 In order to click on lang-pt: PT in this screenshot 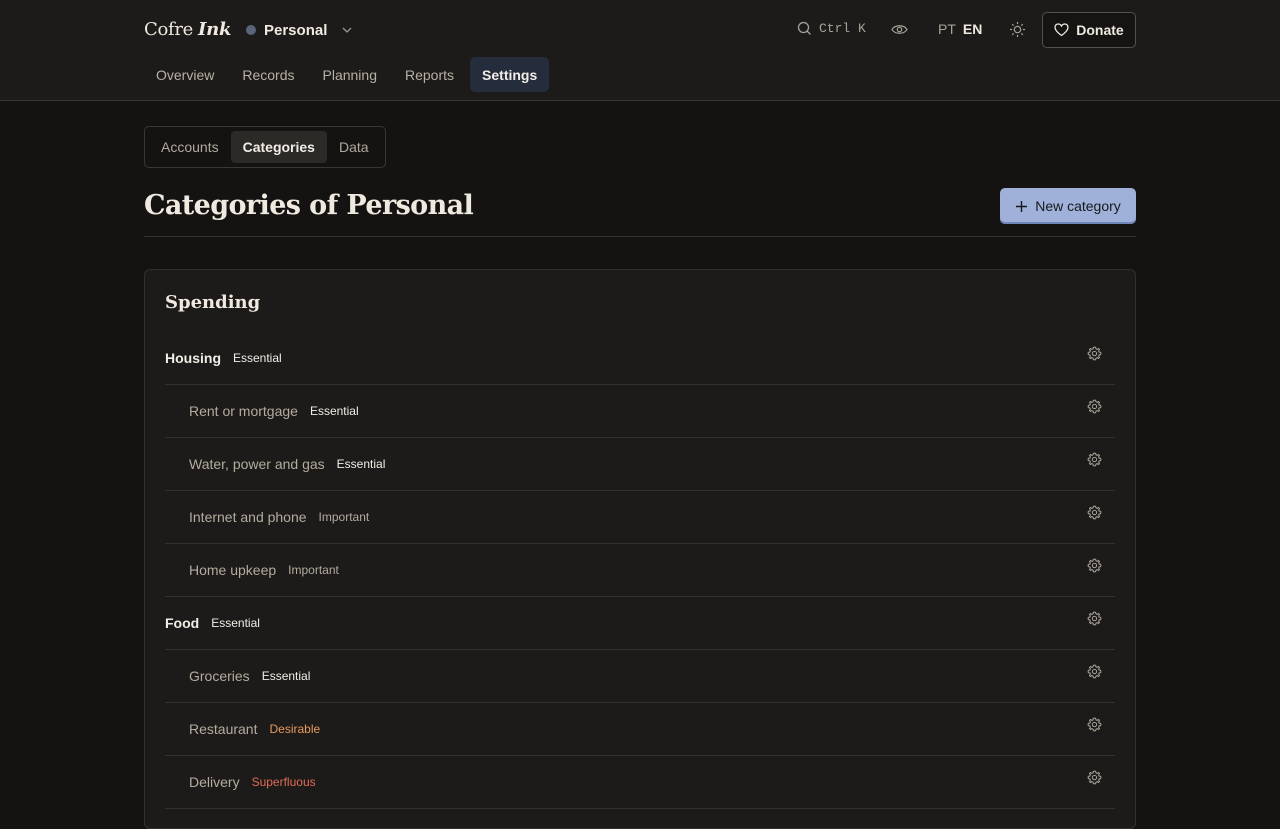, I will do `click(947, 29)`.